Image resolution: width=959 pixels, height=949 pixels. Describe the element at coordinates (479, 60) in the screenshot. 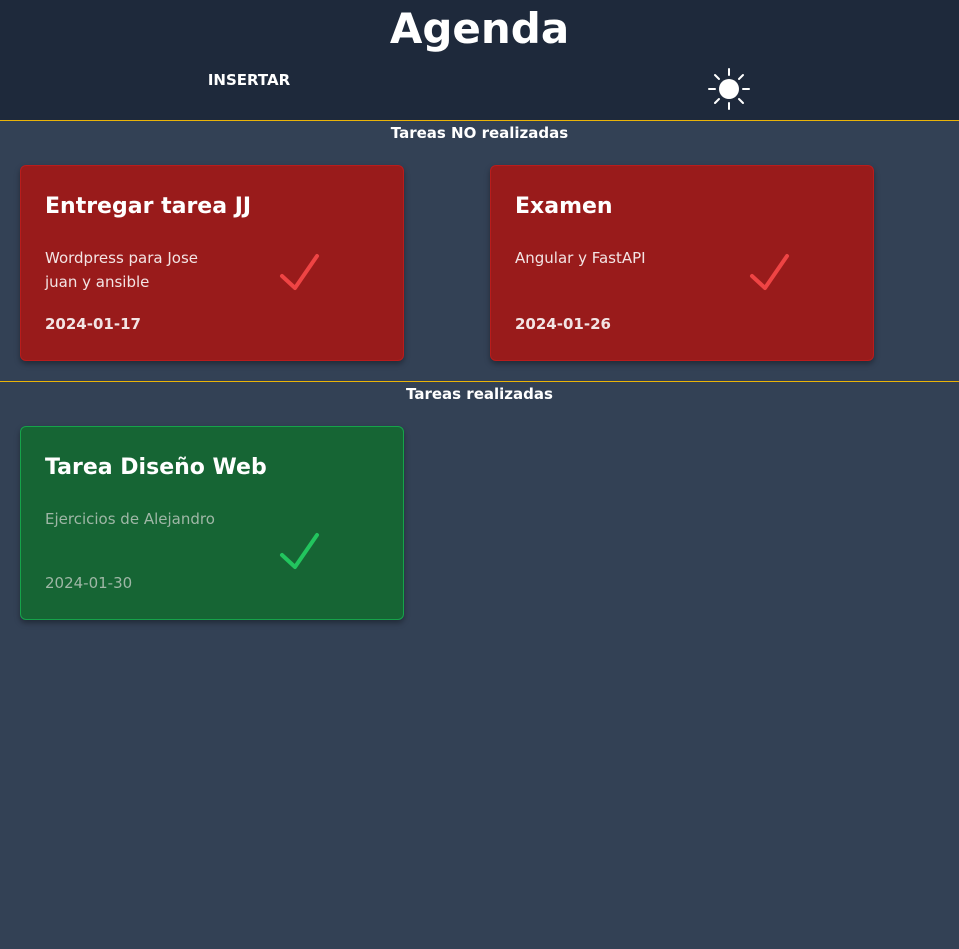

I see `app-header: Agenda INSERTAR` at that location.